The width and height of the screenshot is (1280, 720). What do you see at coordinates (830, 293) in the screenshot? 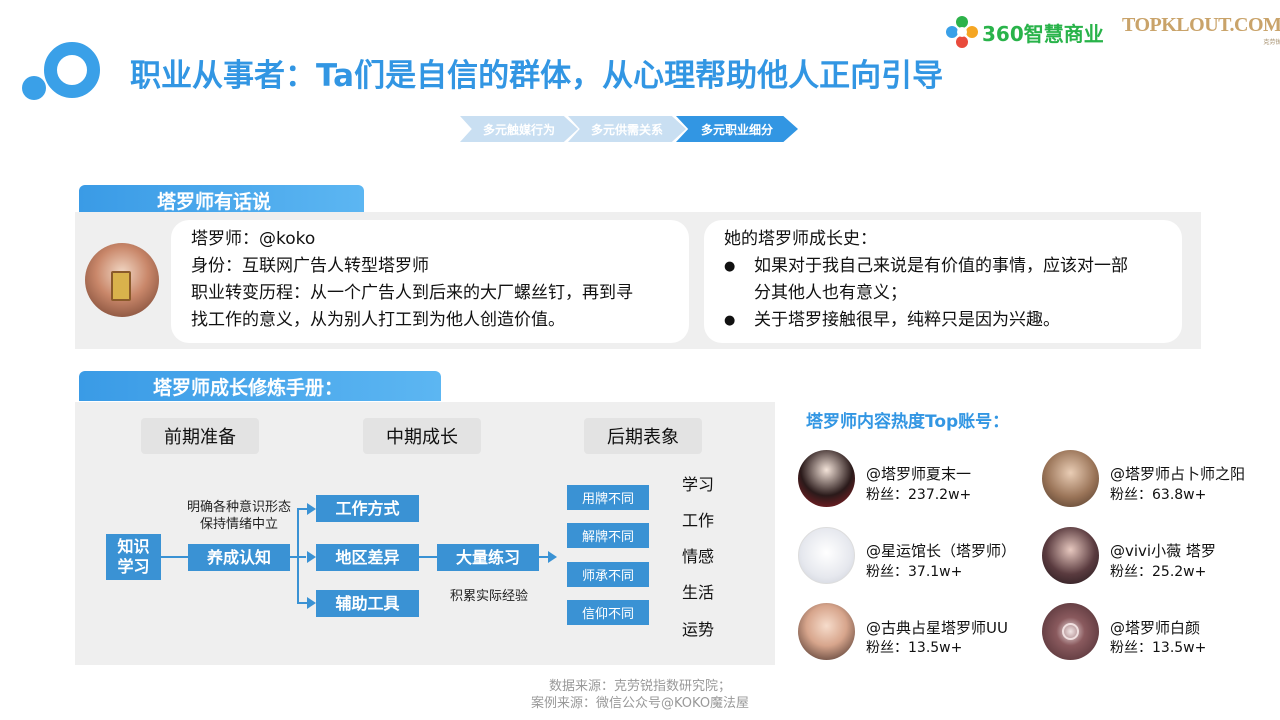
I see `history-bullet-1-line-2: 分其他人也有意义；` at bounding box center [830, 293].